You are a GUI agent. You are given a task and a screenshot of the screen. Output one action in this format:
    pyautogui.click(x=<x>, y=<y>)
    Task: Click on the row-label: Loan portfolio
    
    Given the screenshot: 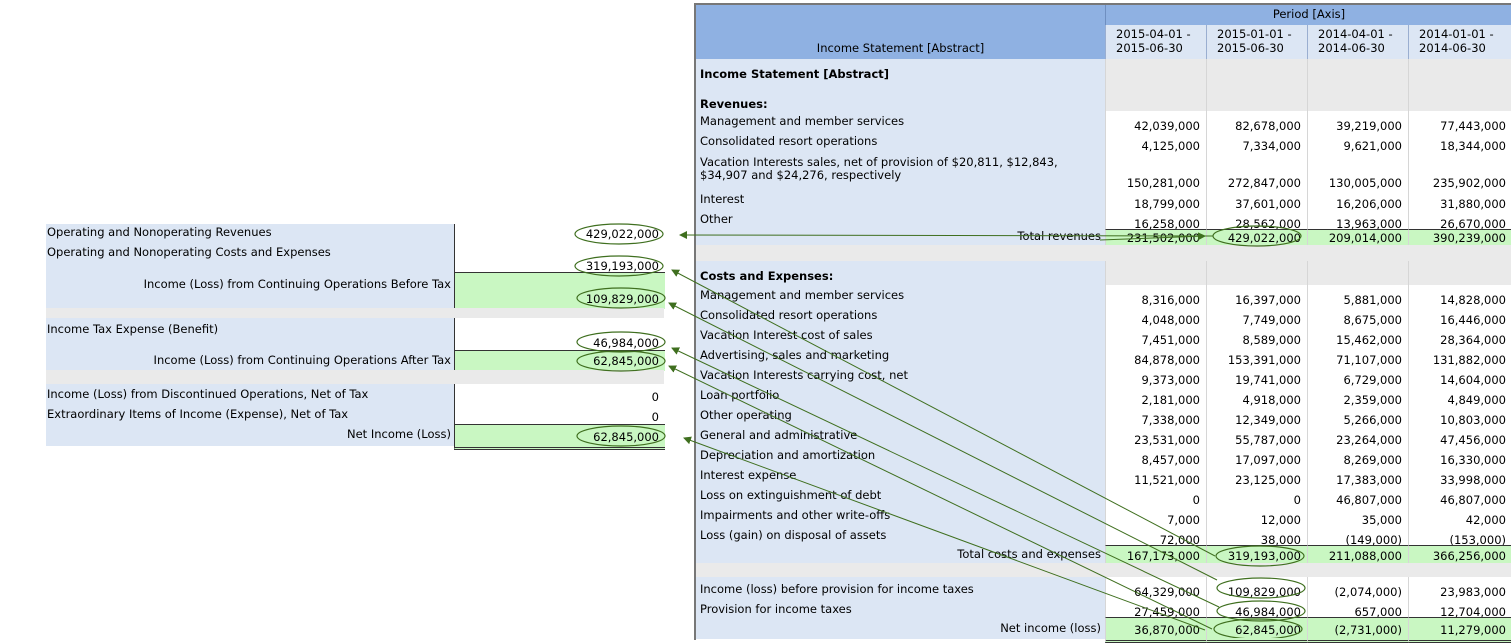 What is the action you would take?
    pyautogui.click(x=740, y=395)
    